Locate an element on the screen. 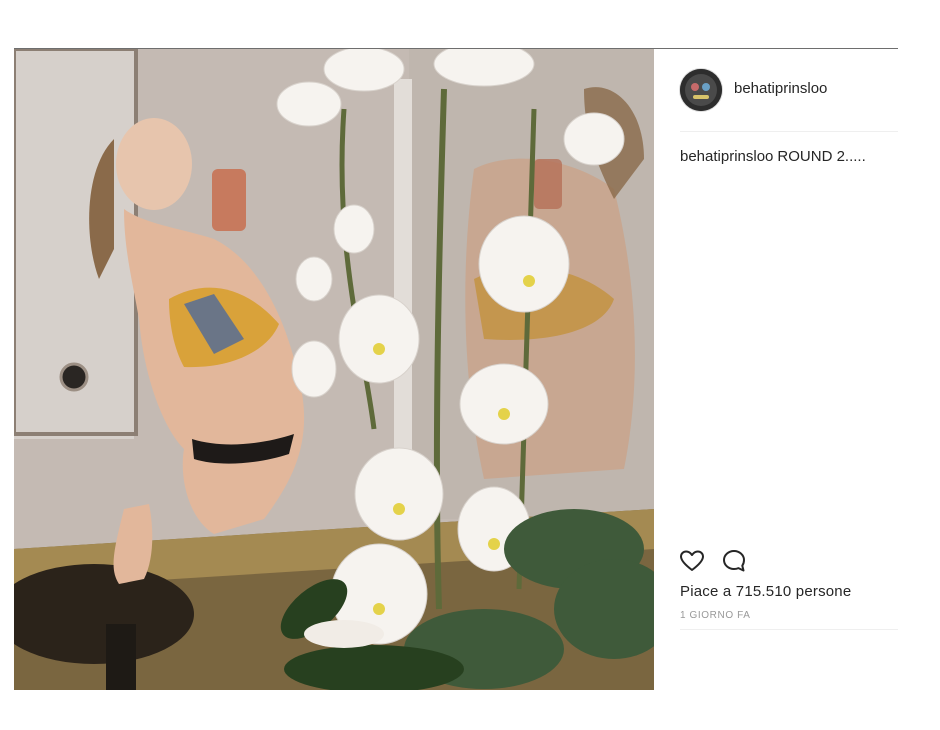 The width and height of the screenshot is (940, 730). avatar-image is located at coordinates (701, 90).